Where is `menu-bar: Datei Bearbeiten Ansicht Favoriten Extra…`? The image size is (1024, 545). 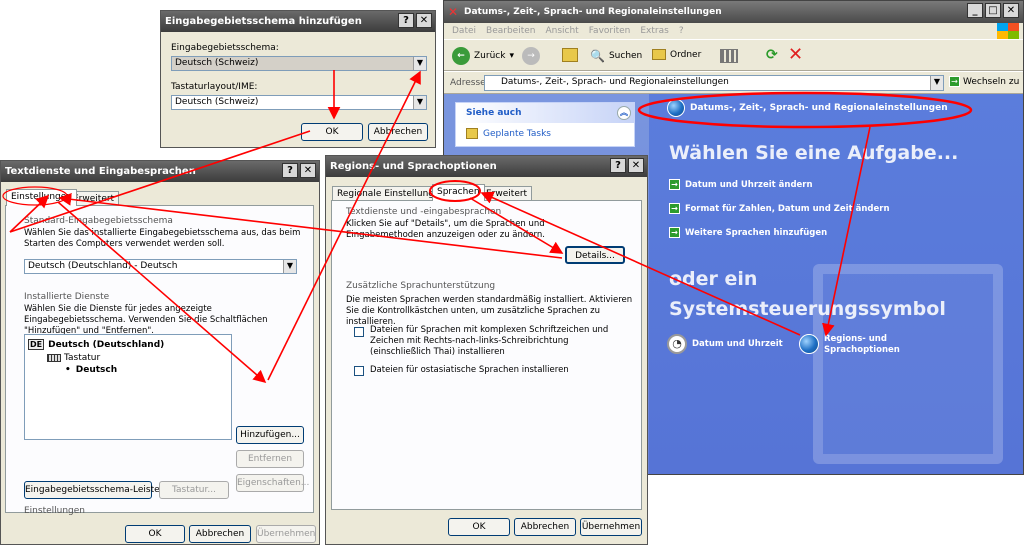 menu-bar: Datei Bearbeiten Ansicht Favoriten Extra… is located at coordinates (733, 31).